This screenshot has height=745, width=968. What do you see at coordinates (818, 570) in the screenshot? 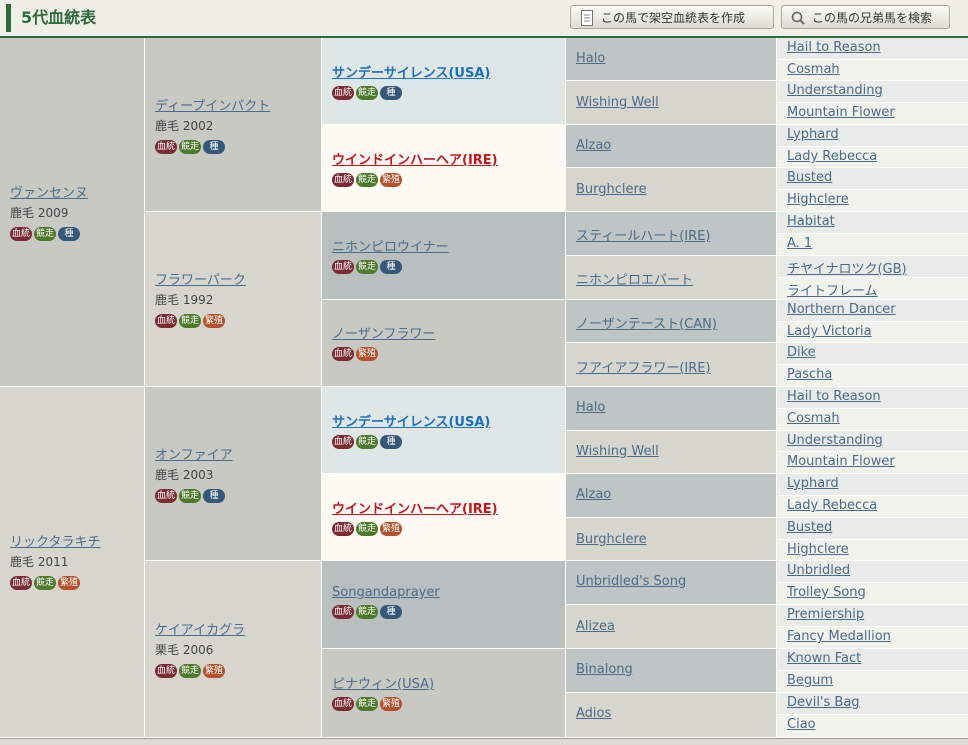
I see `horse-link: Unbridled` at bounding box center [818, 570].